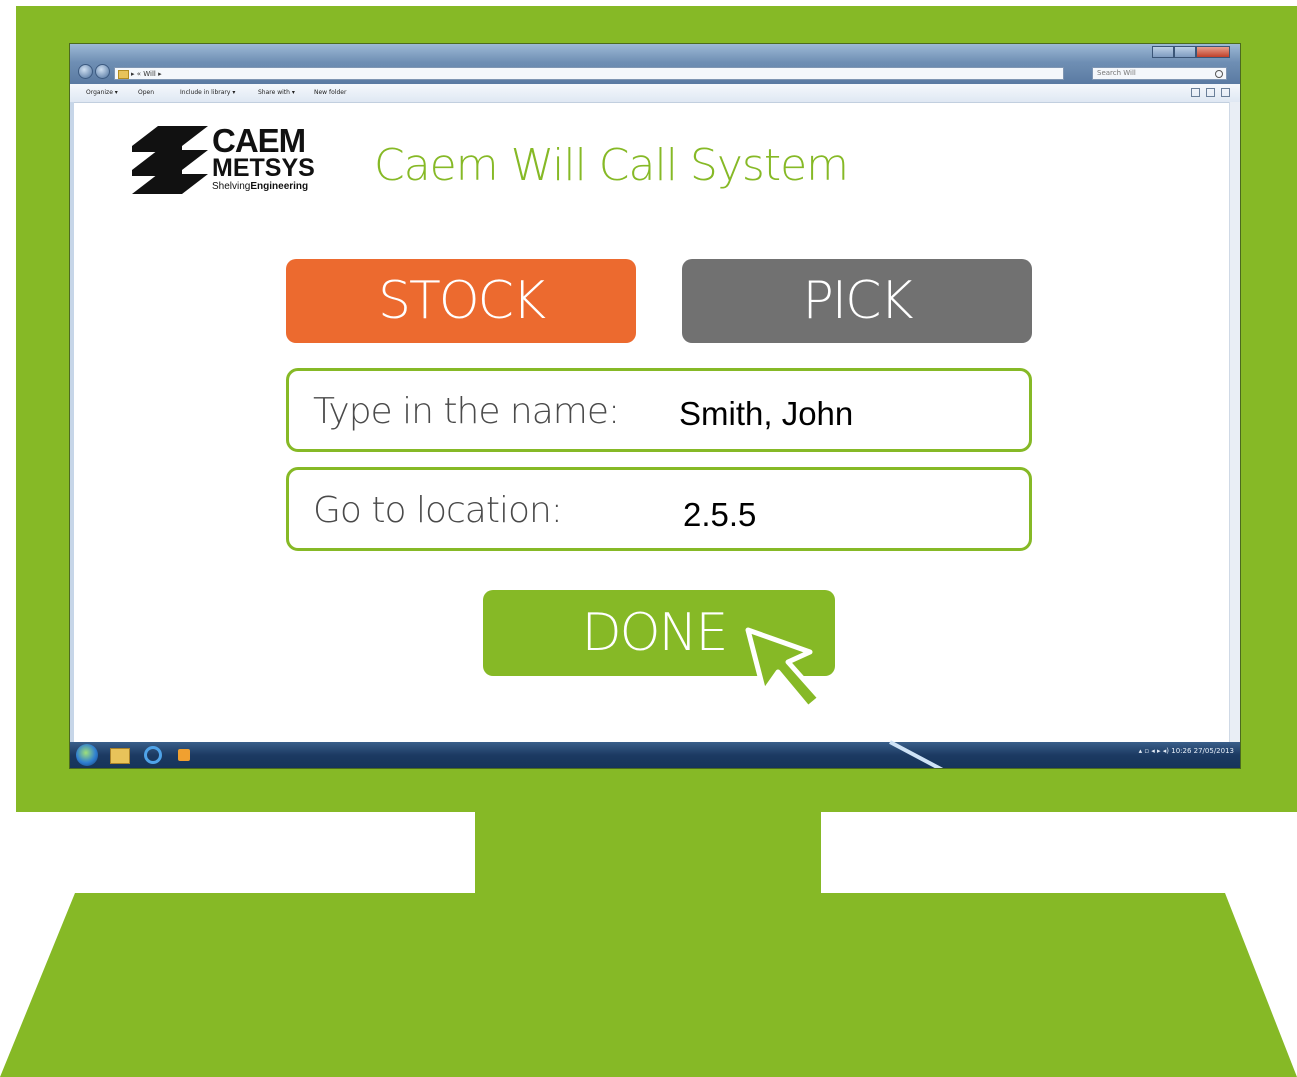  What do you see at coordinates (184, 755) in the screenshot?
I see `media-player-taskbar-icon` at bounding box center [184, 755].